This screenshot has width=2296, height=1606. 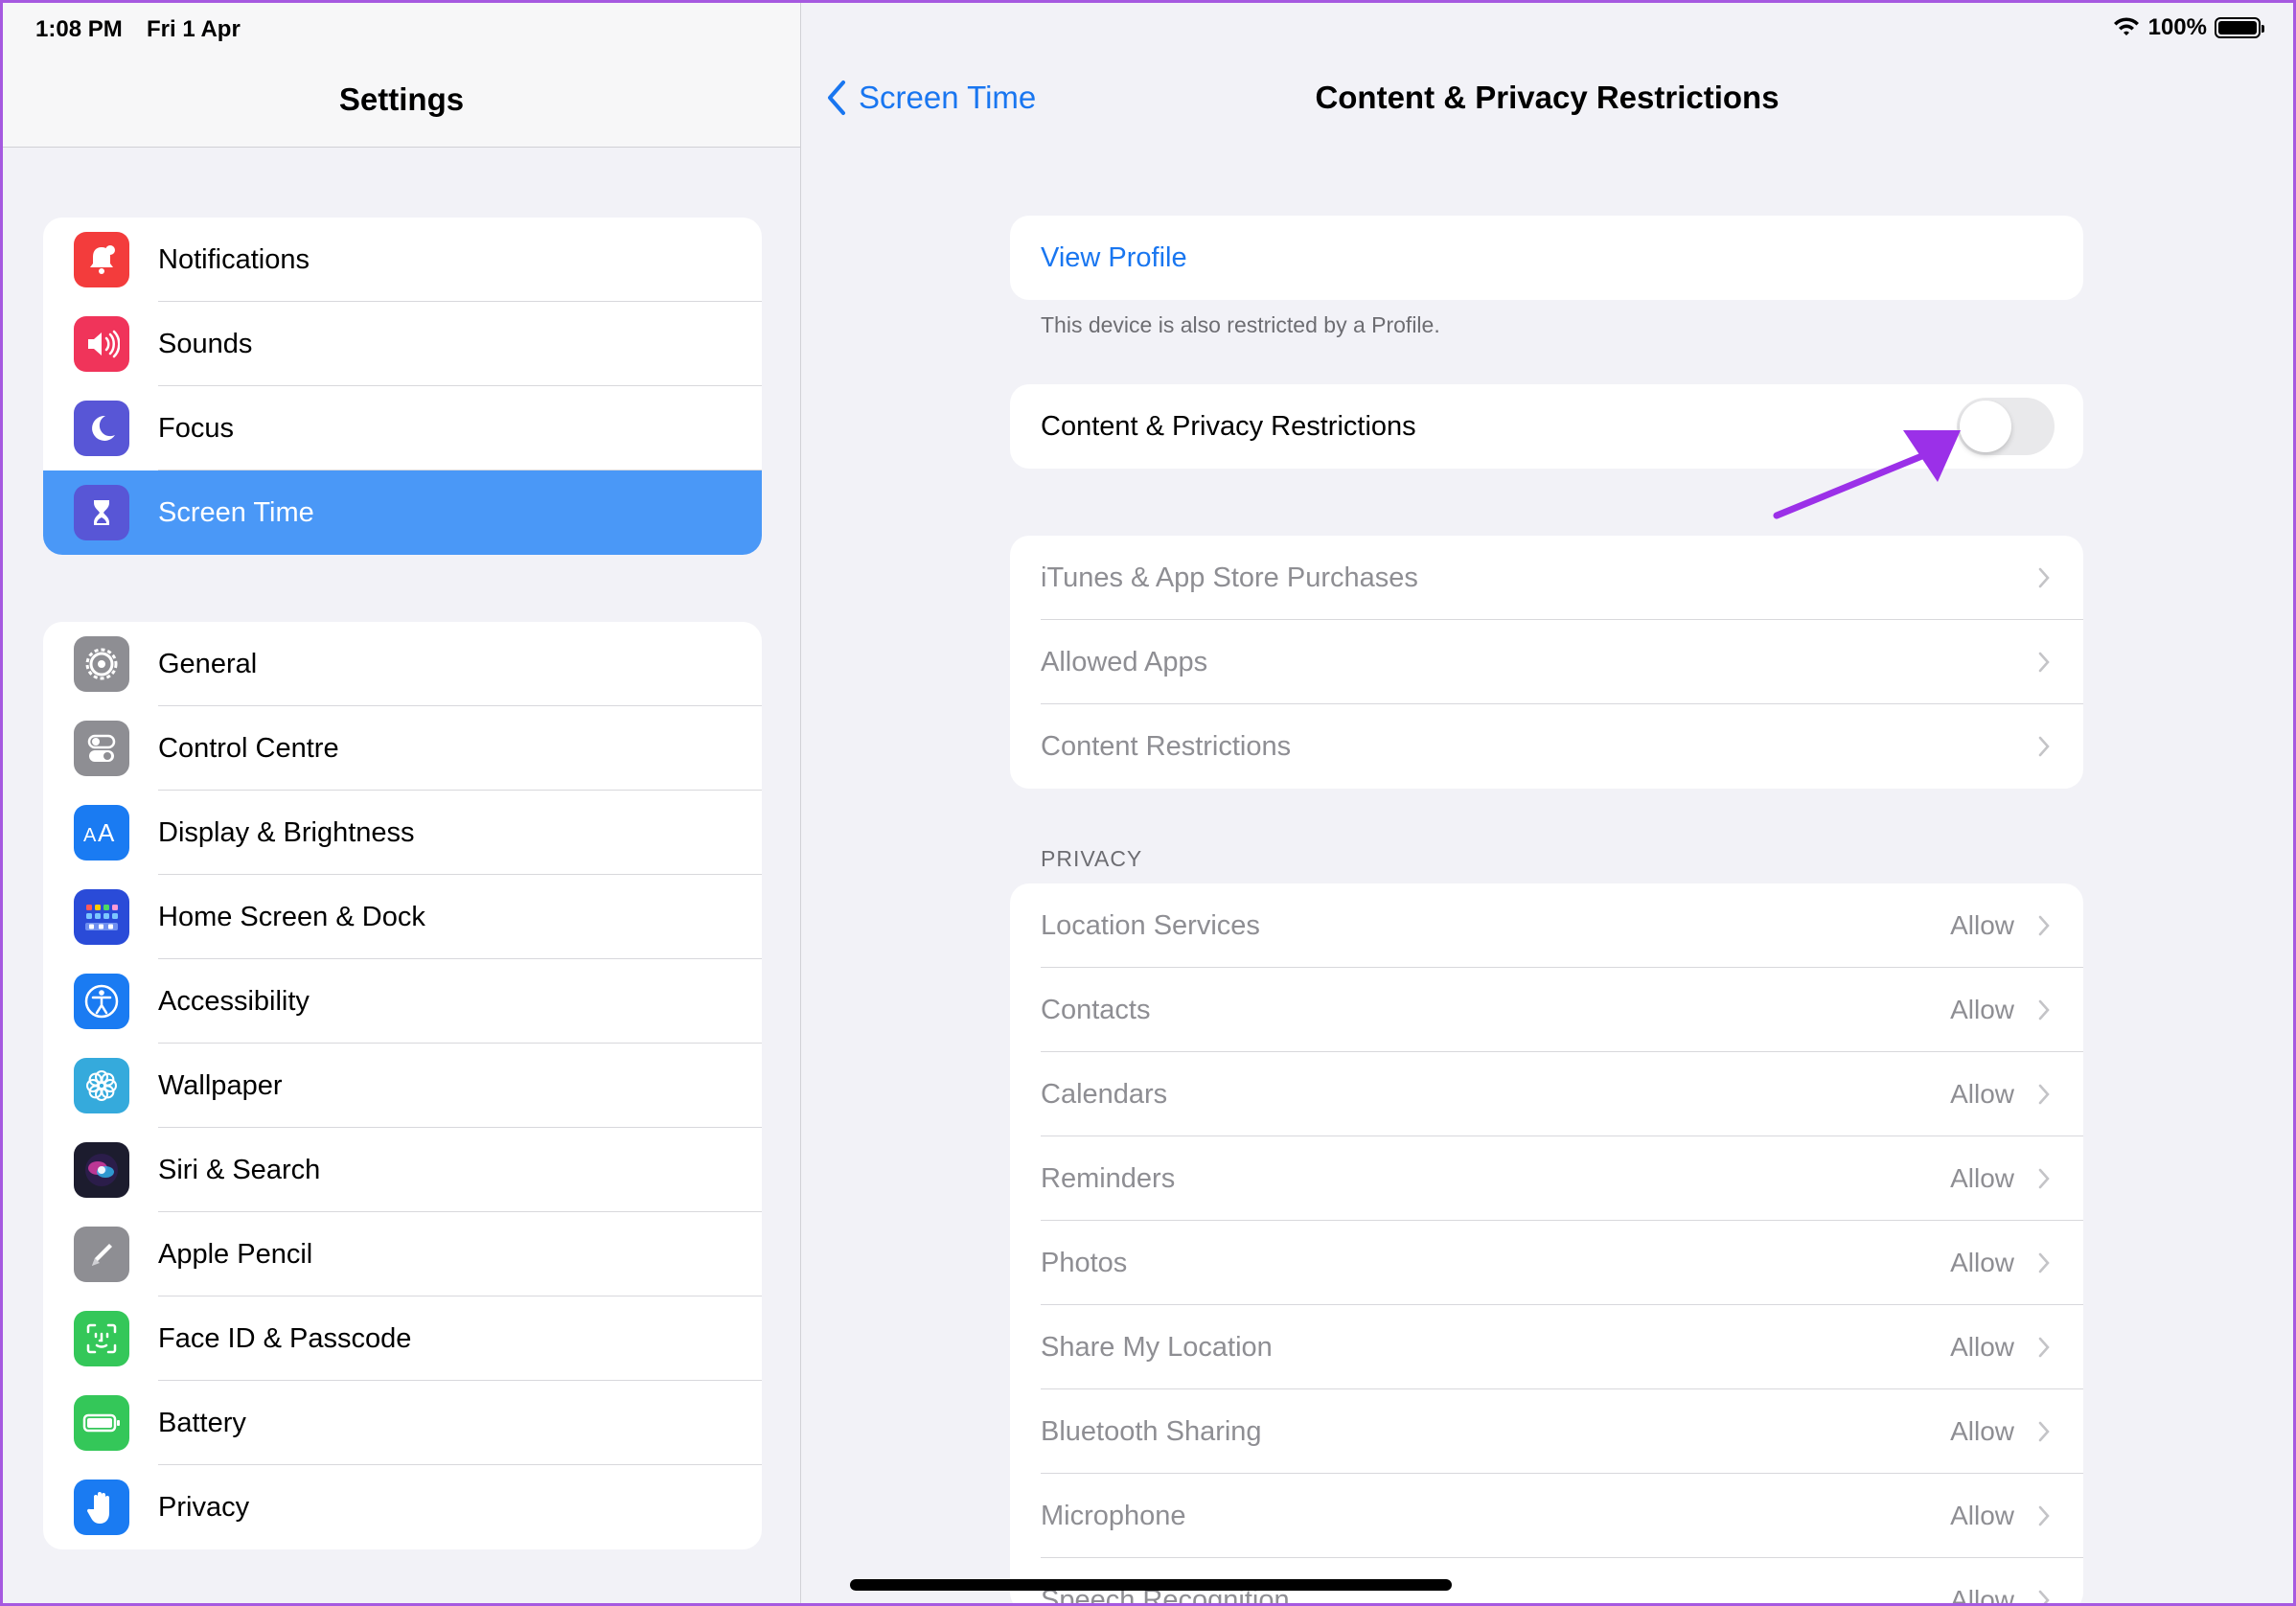 I want to click on sidebar-item-label: Home Screen & Dock, so click(x=291, y=916).